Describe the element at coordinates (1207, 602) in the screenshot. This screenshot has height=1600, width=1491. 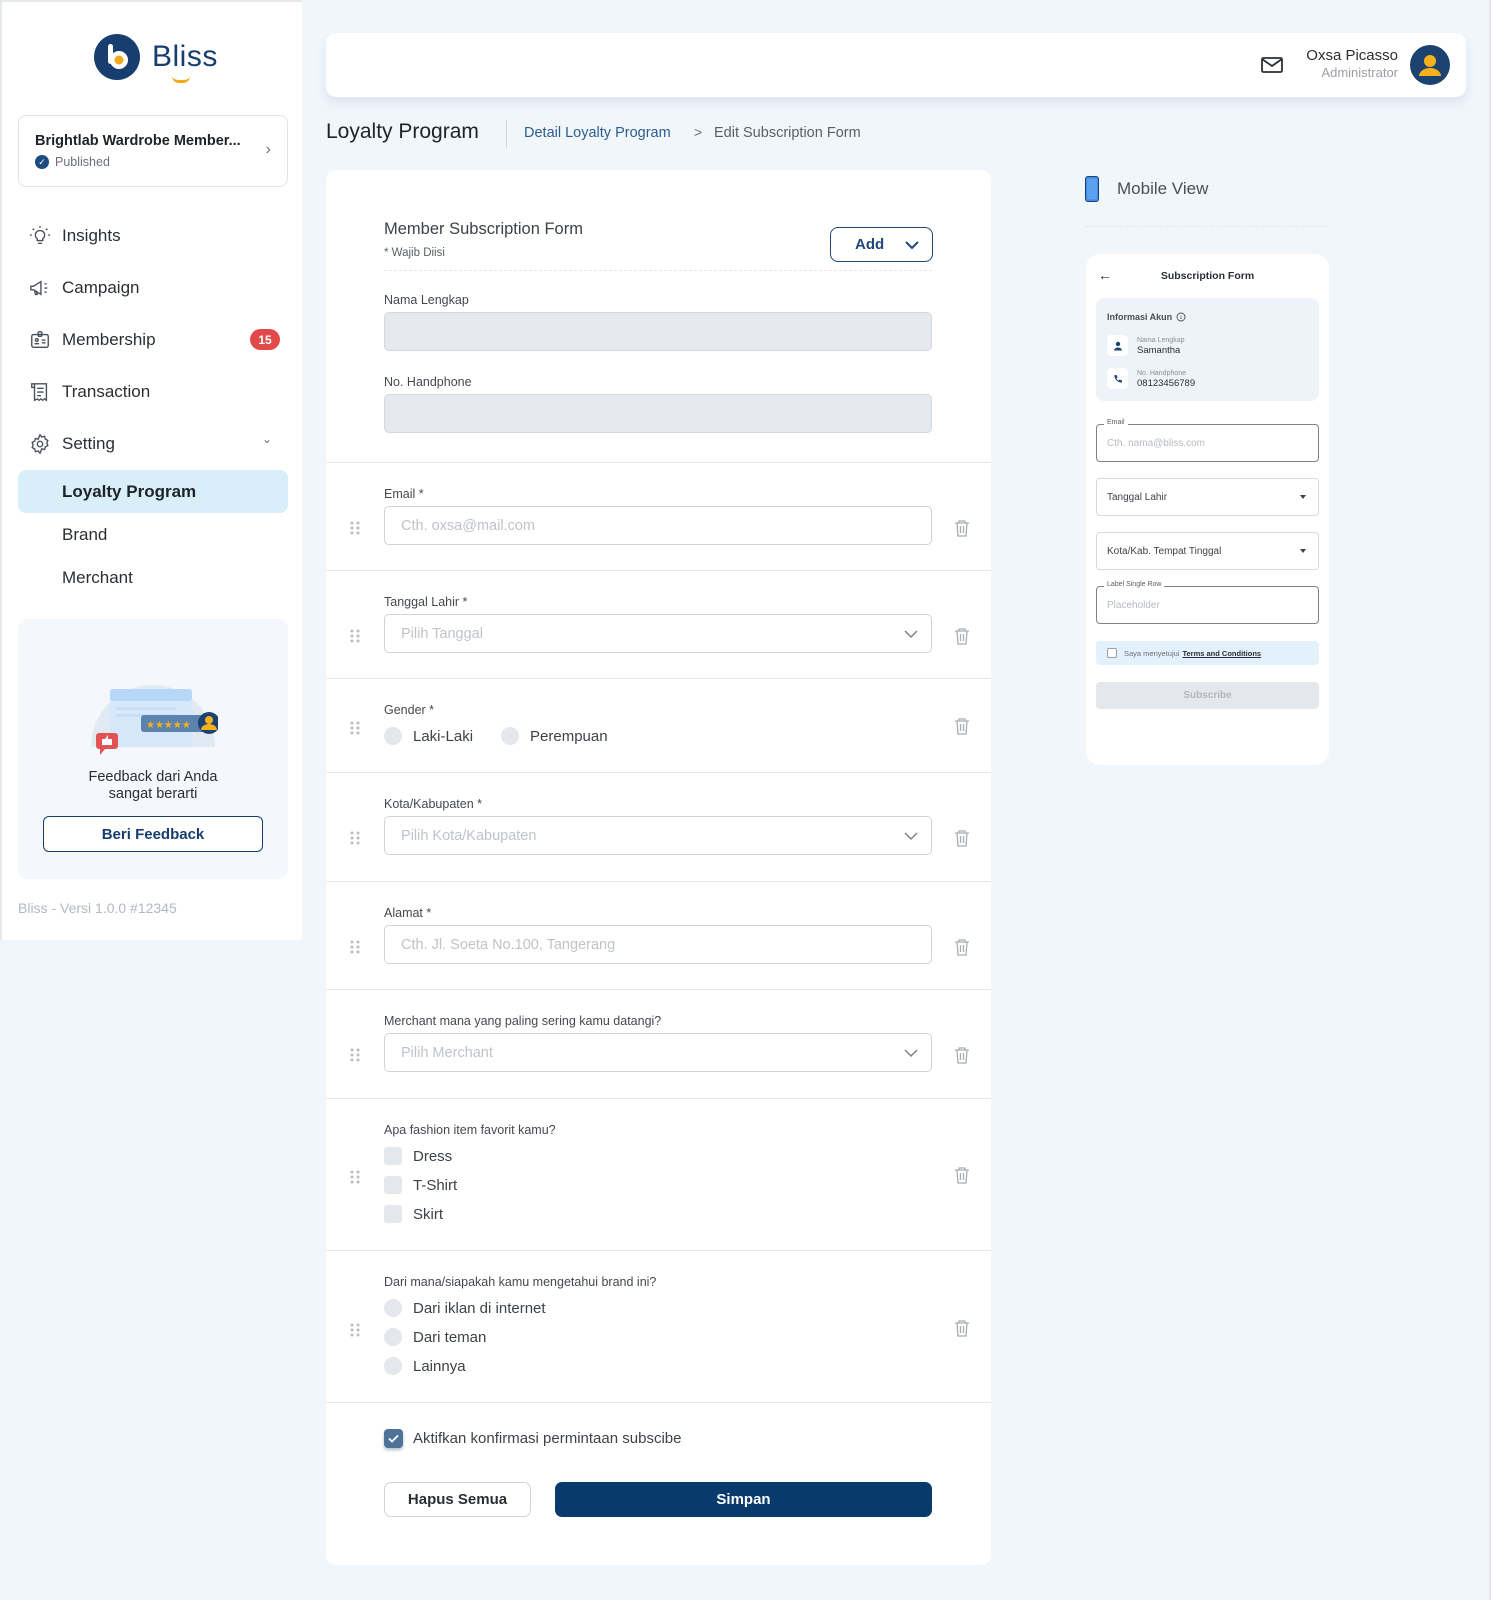
I see `mobile-single-row-input: Label Single Row Placeholder` at that location.